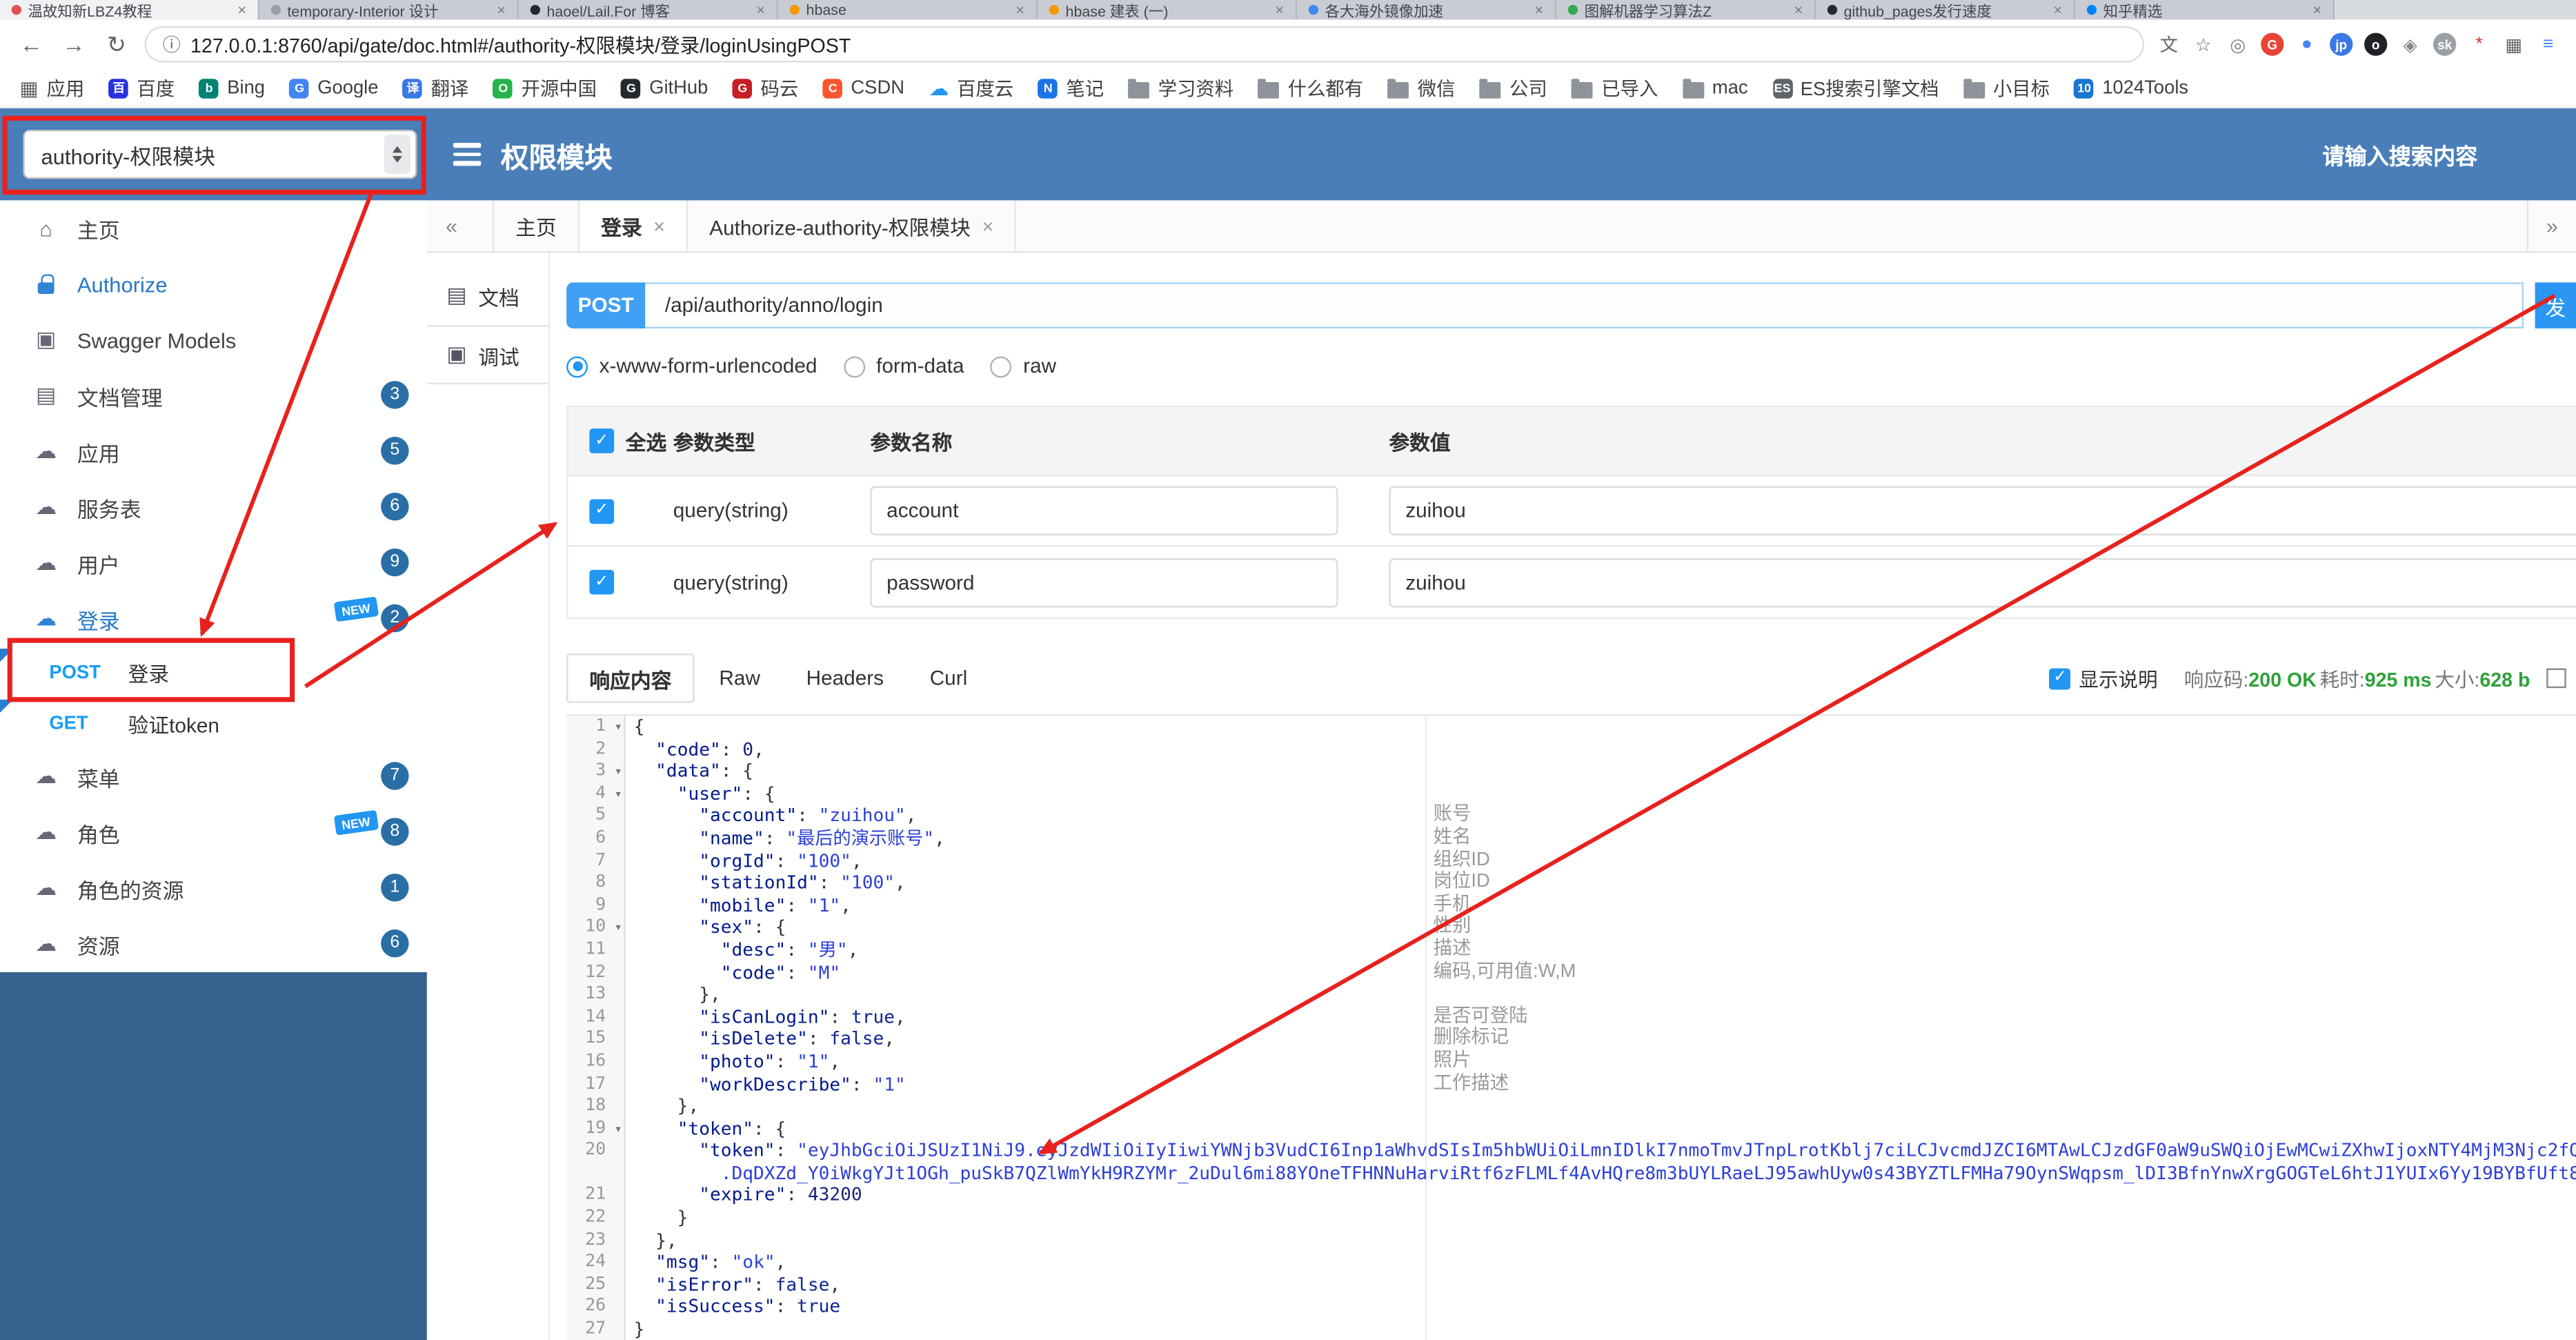  What do you see at coordinates (664, 88) in the screenshot?
I see `bookmark-item: G GitHub` at bounding box center [664, 88].